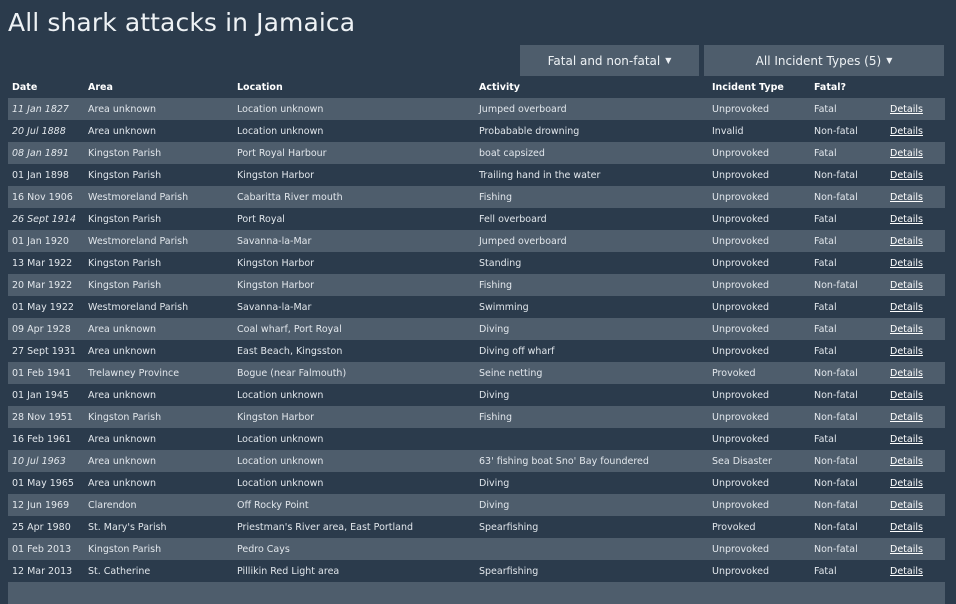 Image resolution: width=956 pixels, height=604 pixels. What do you see at coordinates (848, 87) in the screenshot?
I see `column-header-fatal: Fatal?` at bounding box center [848, 87].